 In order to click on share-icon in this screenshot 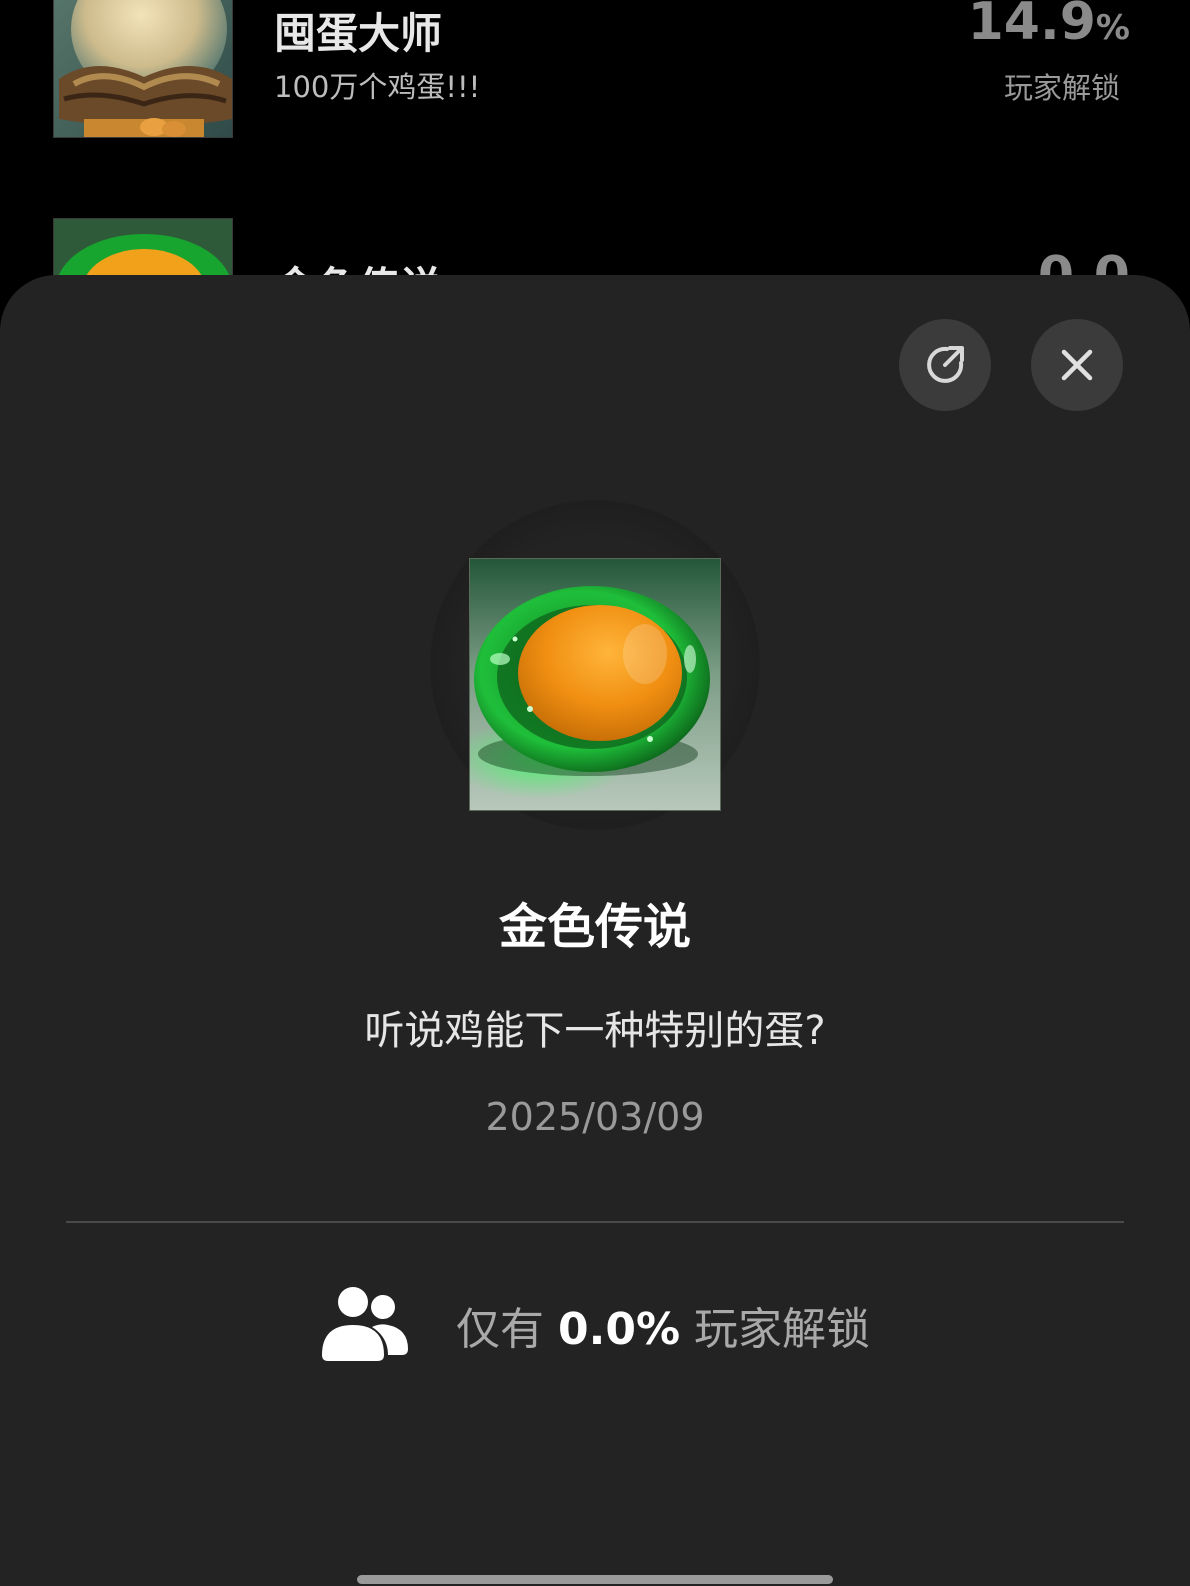, I will do `click(945, 364)`.